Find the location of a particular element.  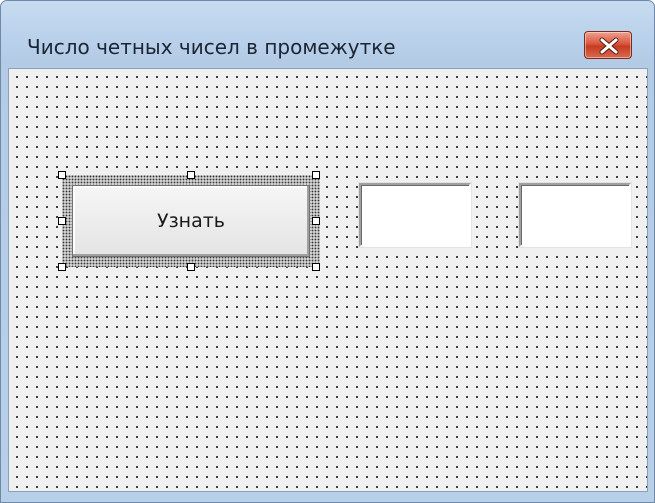

title-bar: Число четных чисел в промежутке is located at coordinates (327, 34).